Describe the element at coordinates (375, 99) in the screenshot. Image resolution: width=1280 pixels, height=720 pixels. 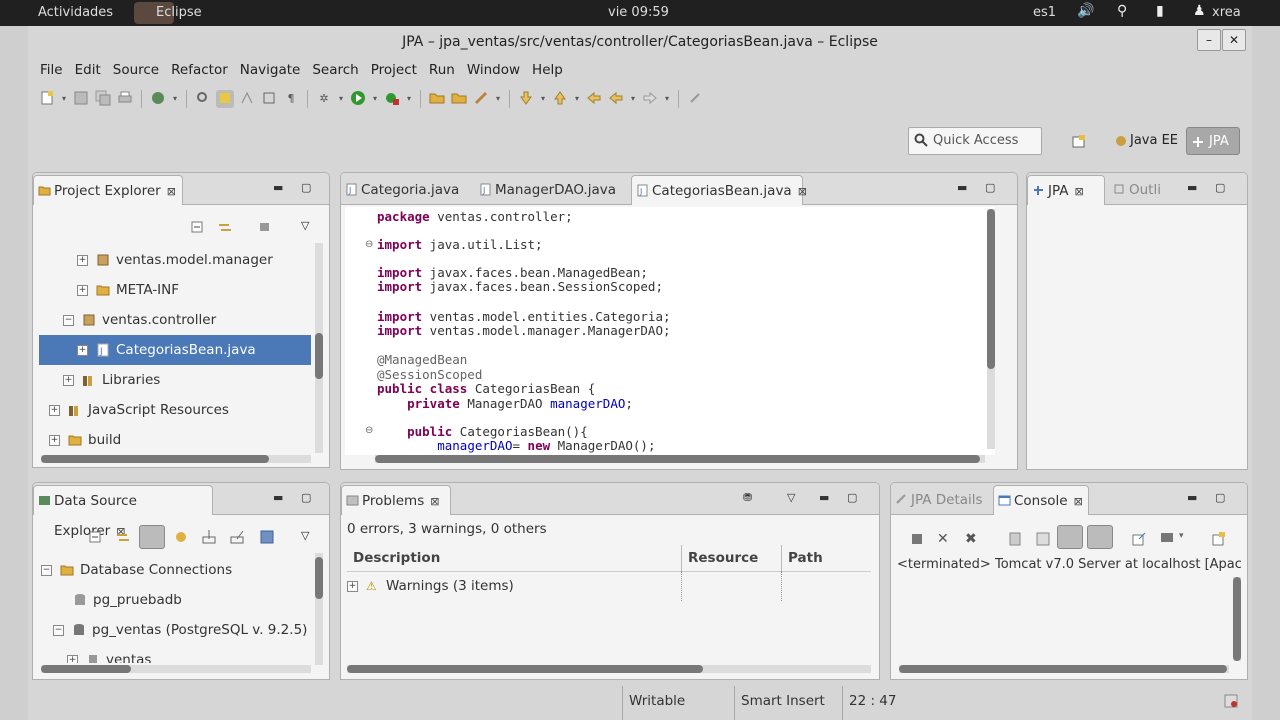
I see `run-dropdown-icon: ▾` at that location.